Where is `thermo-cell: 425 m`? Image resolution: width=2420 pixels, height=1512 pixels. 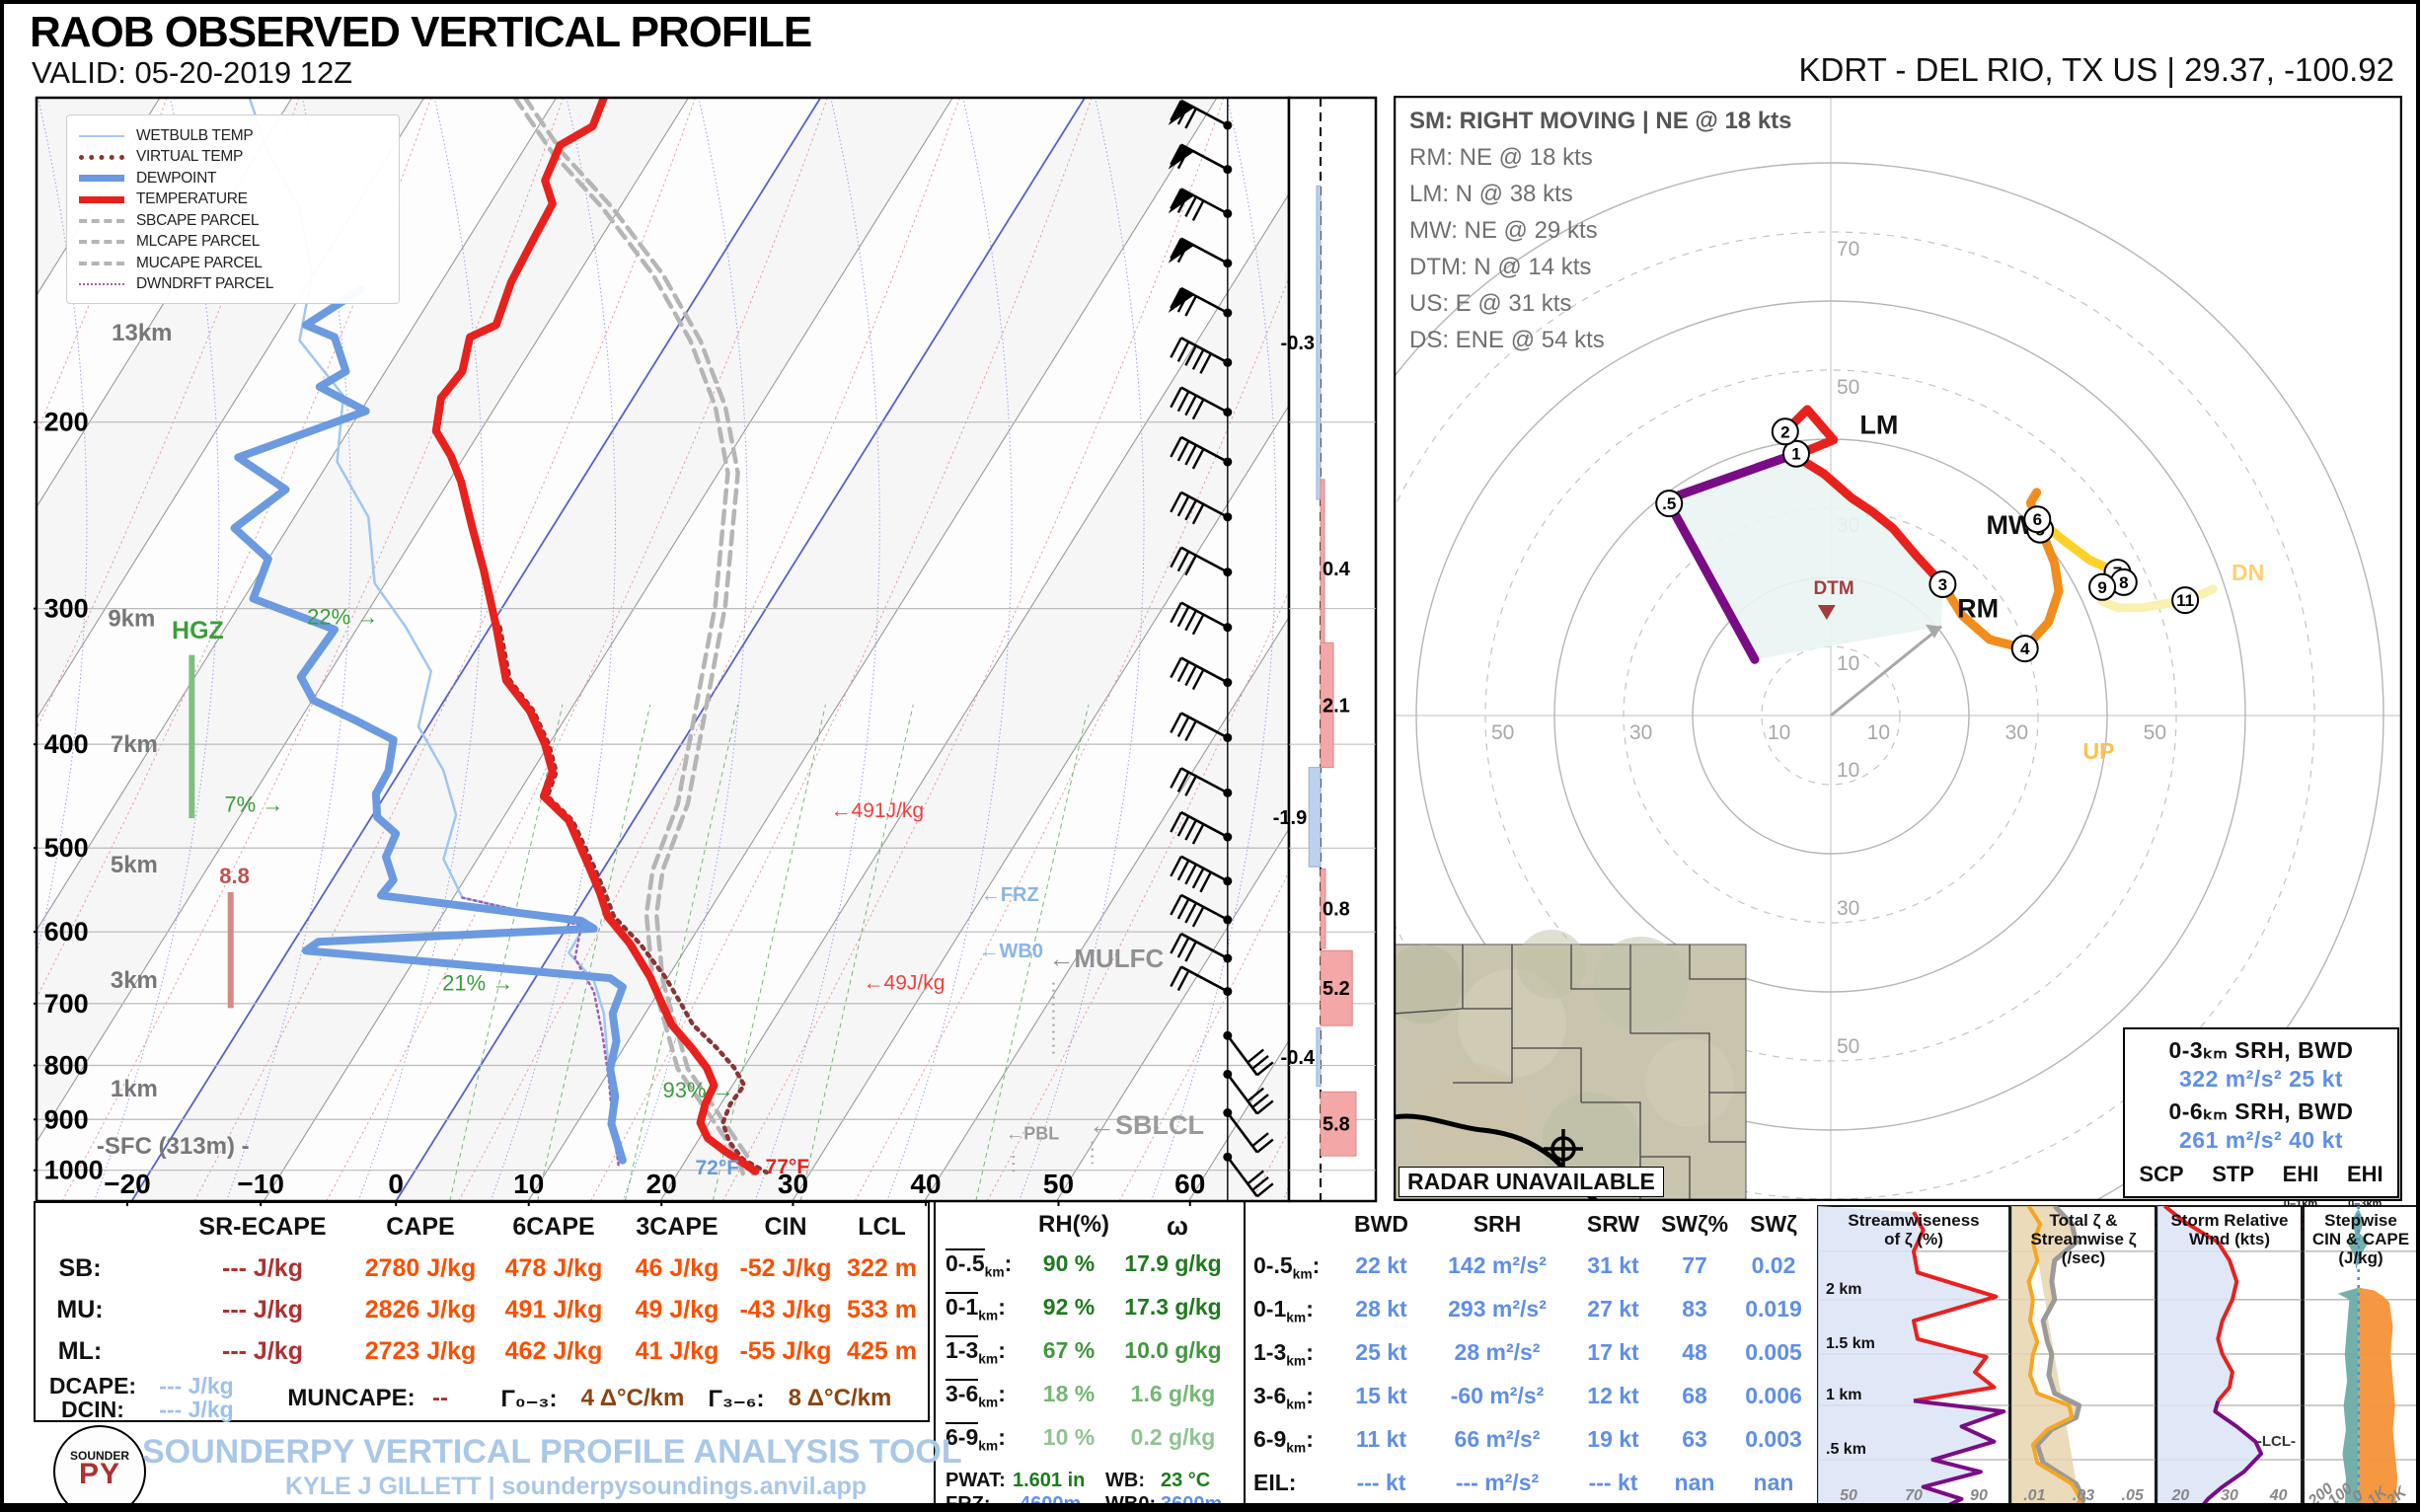 thermo-cell: 425 m is located at coordinates (882, 1351).